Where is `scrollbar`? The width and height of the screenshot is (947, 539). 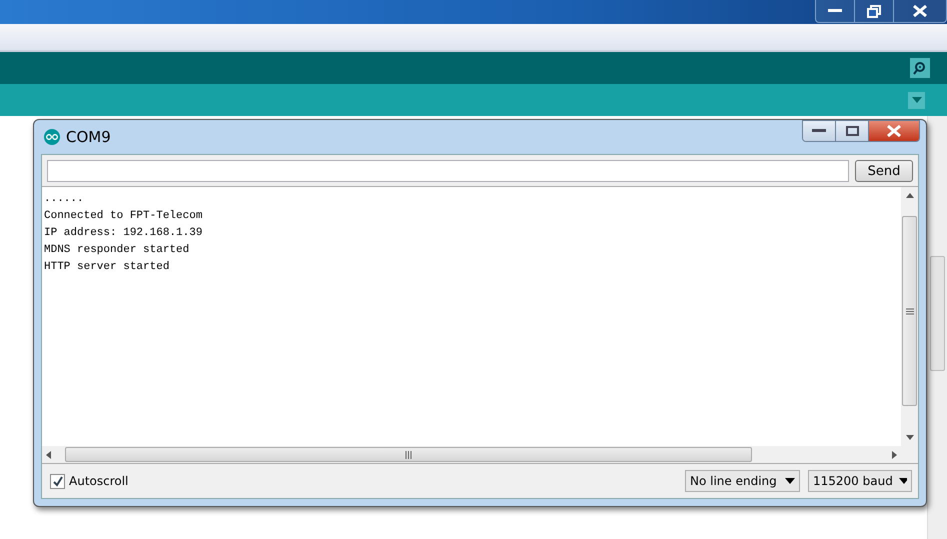
scrollbar is located at coordinates (937, 327).